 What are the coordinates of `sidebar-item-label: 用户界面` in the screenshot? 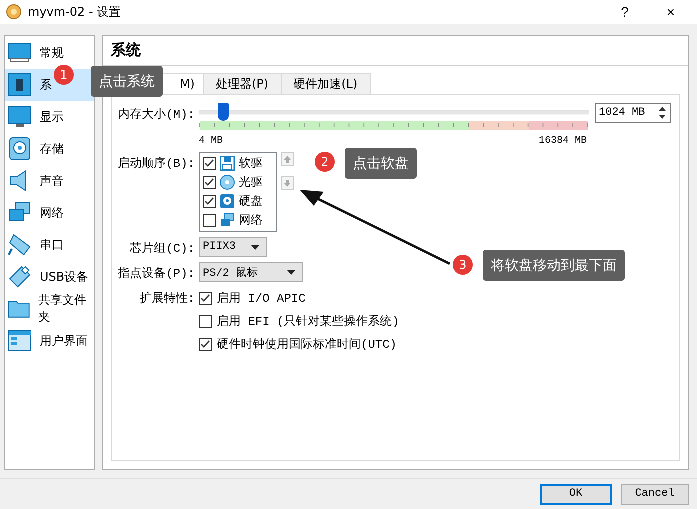 It's located at (64, 341).